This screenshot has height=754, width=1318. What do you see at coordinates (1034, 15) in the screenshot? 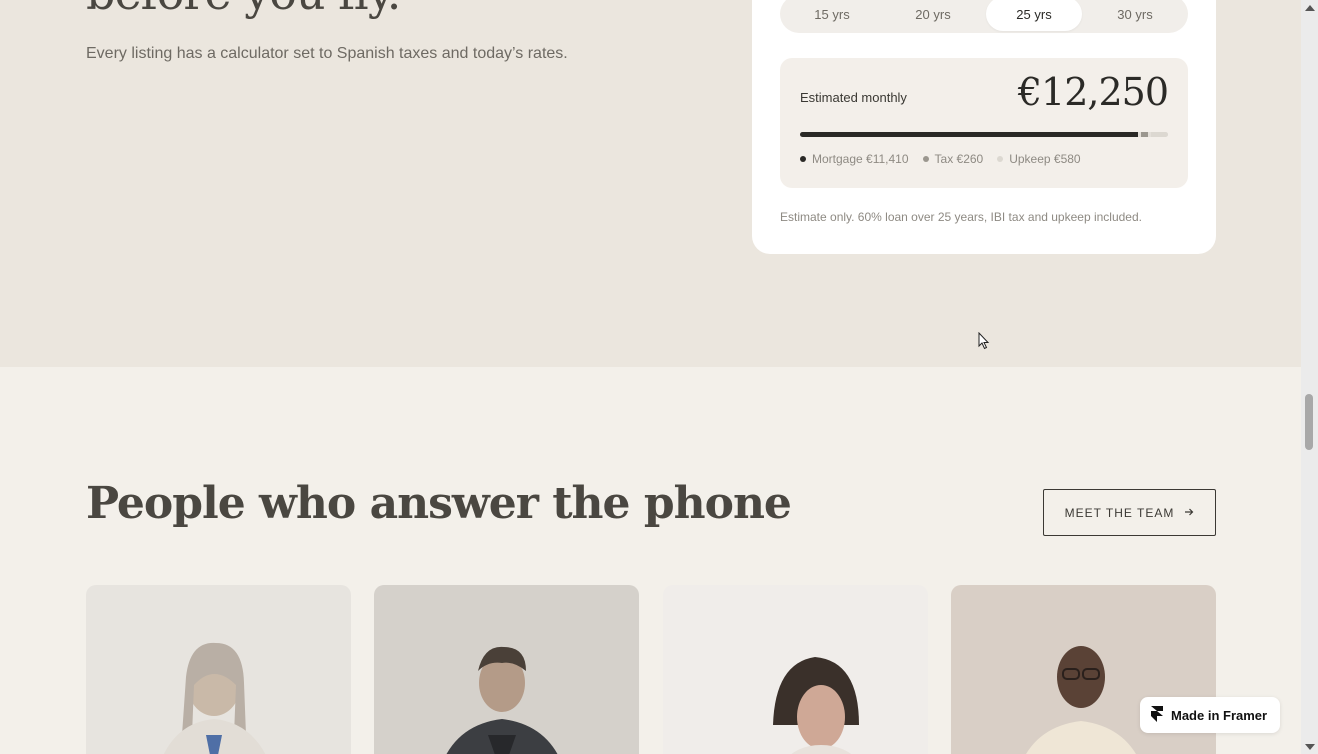
I see `term-option-25: 25 yrs` at bounding box center [1034, 15].